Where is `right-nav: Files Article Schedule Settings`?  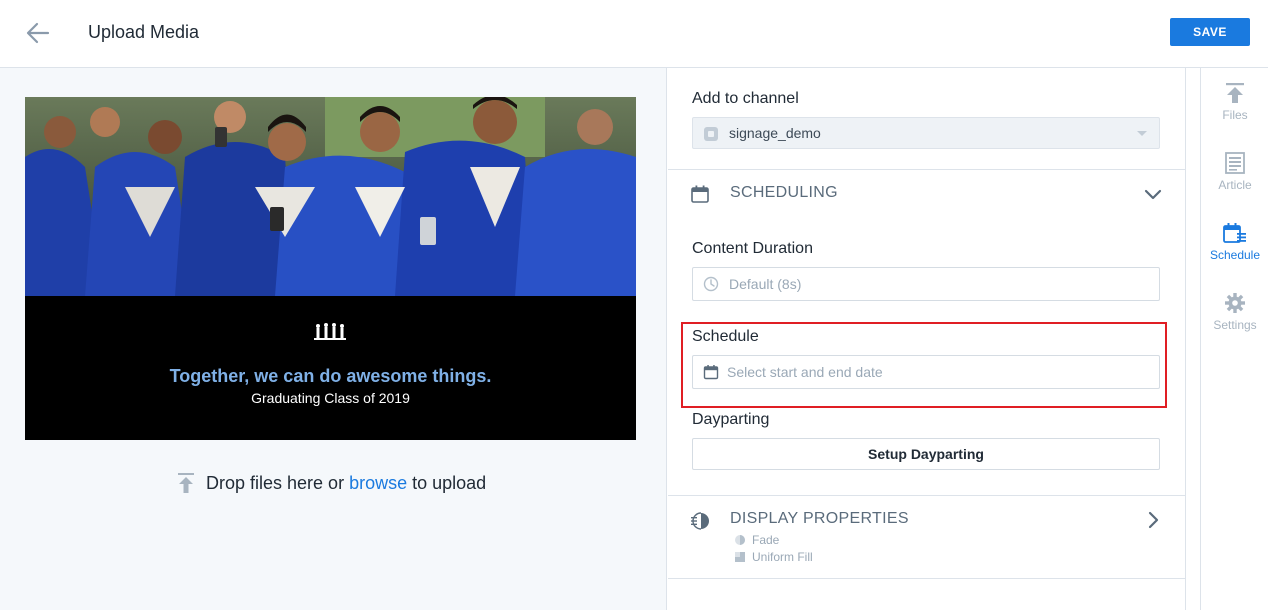
right-nav: Files Article Schedule Settings is located at coordinates (1234, 339).